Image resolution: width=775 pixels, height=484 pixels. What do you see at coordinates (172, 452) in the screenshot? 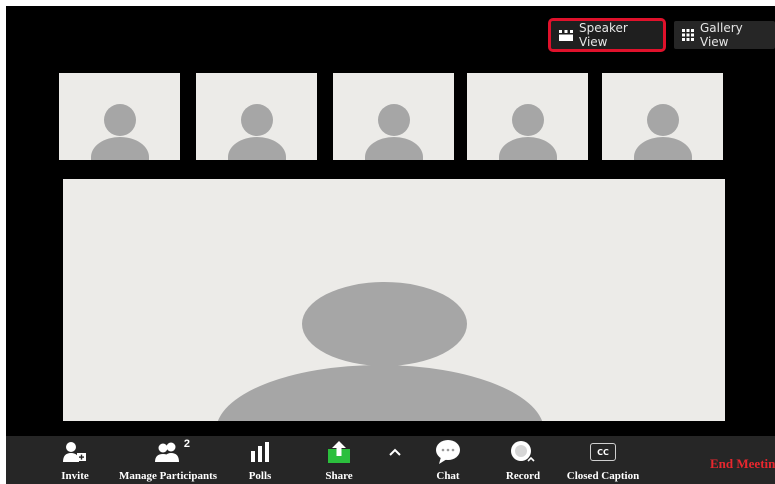
I see `participants-icon: 2` at bounding box center [172, 452].